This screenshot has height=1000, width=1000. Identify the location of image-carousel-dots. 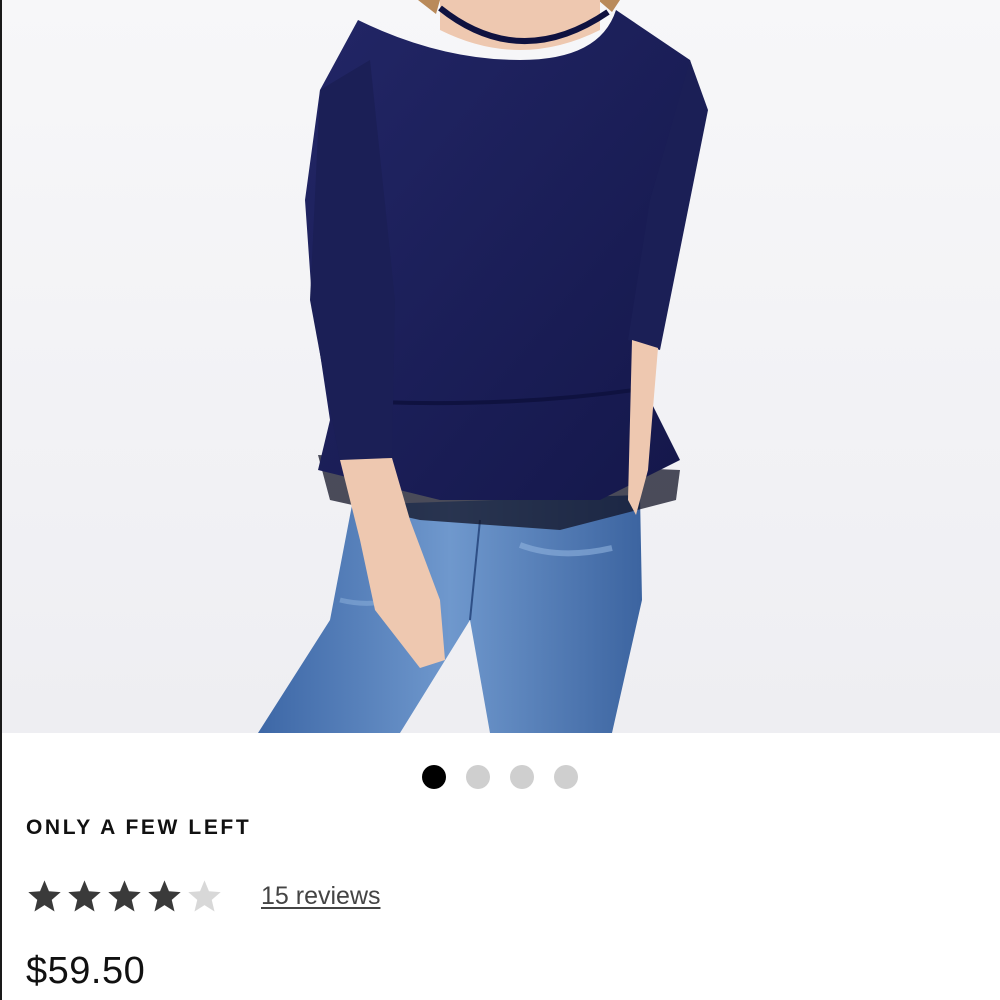
(500, 777).